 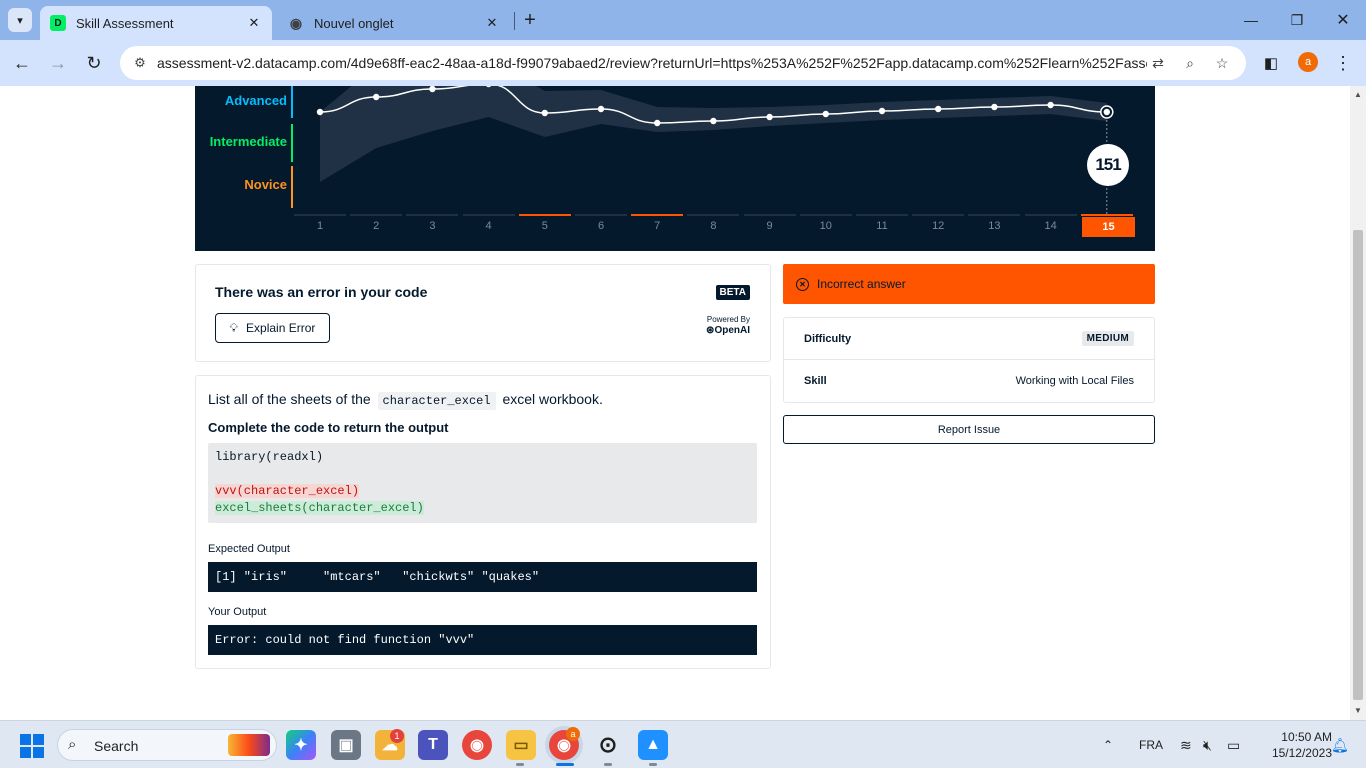 I want to click on question-number: 13, so click(x=994, y=226).